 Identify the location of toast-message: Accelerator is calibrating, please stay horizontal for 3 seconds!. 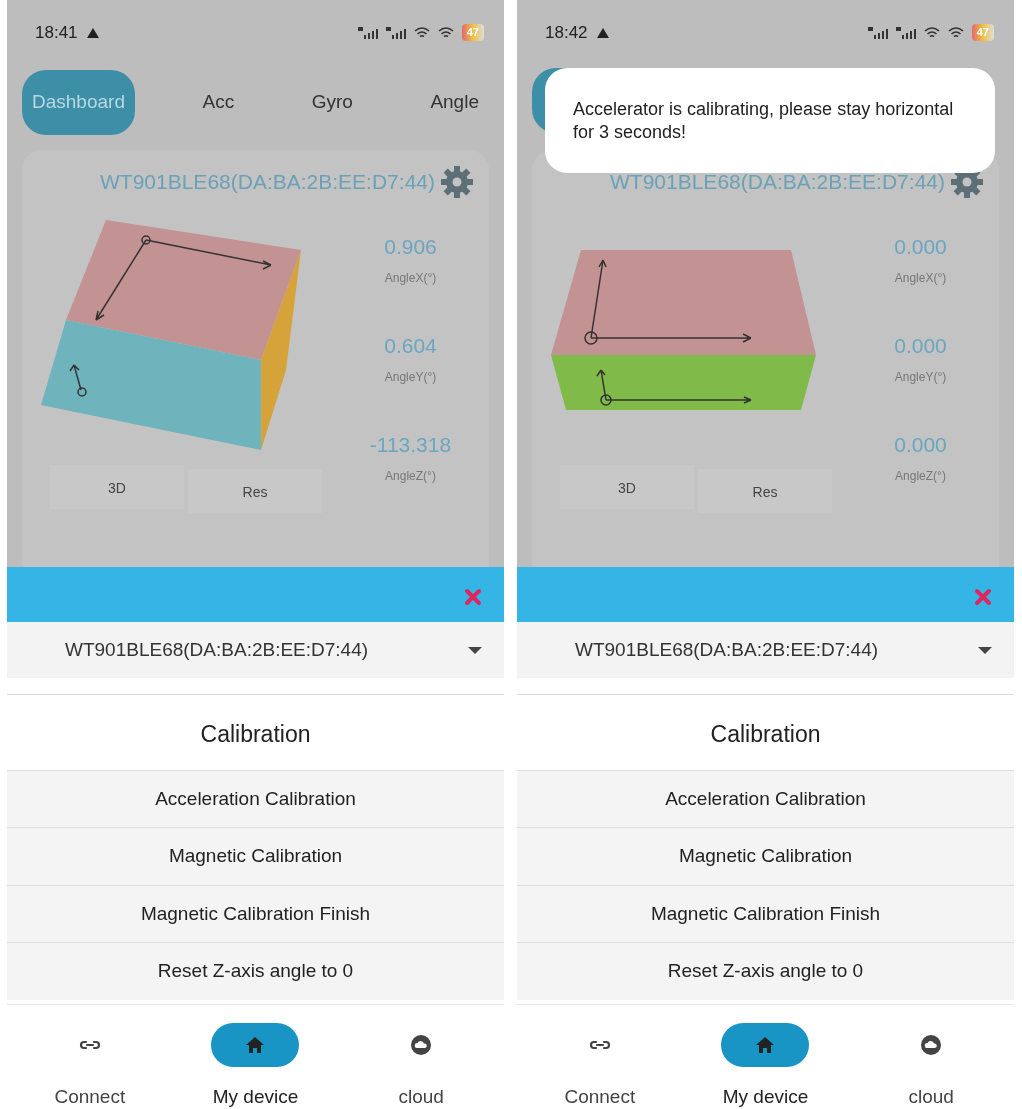
(770, 120).